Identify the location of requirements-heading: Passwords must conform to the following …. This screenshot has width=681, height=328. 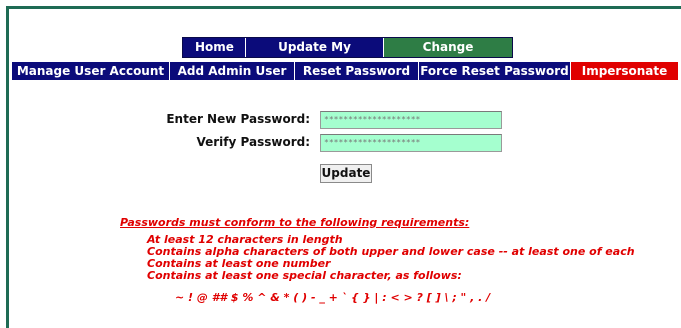
(295, 222).